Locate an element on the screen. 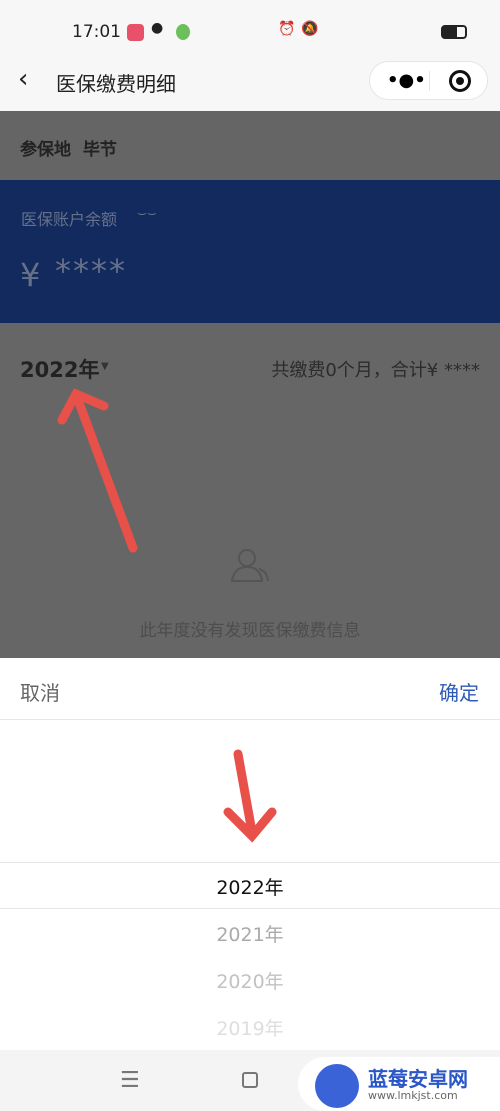 The height and width of the screenshot is (1111, 500). balance-amount: **** is located at coordinates (91, 271).